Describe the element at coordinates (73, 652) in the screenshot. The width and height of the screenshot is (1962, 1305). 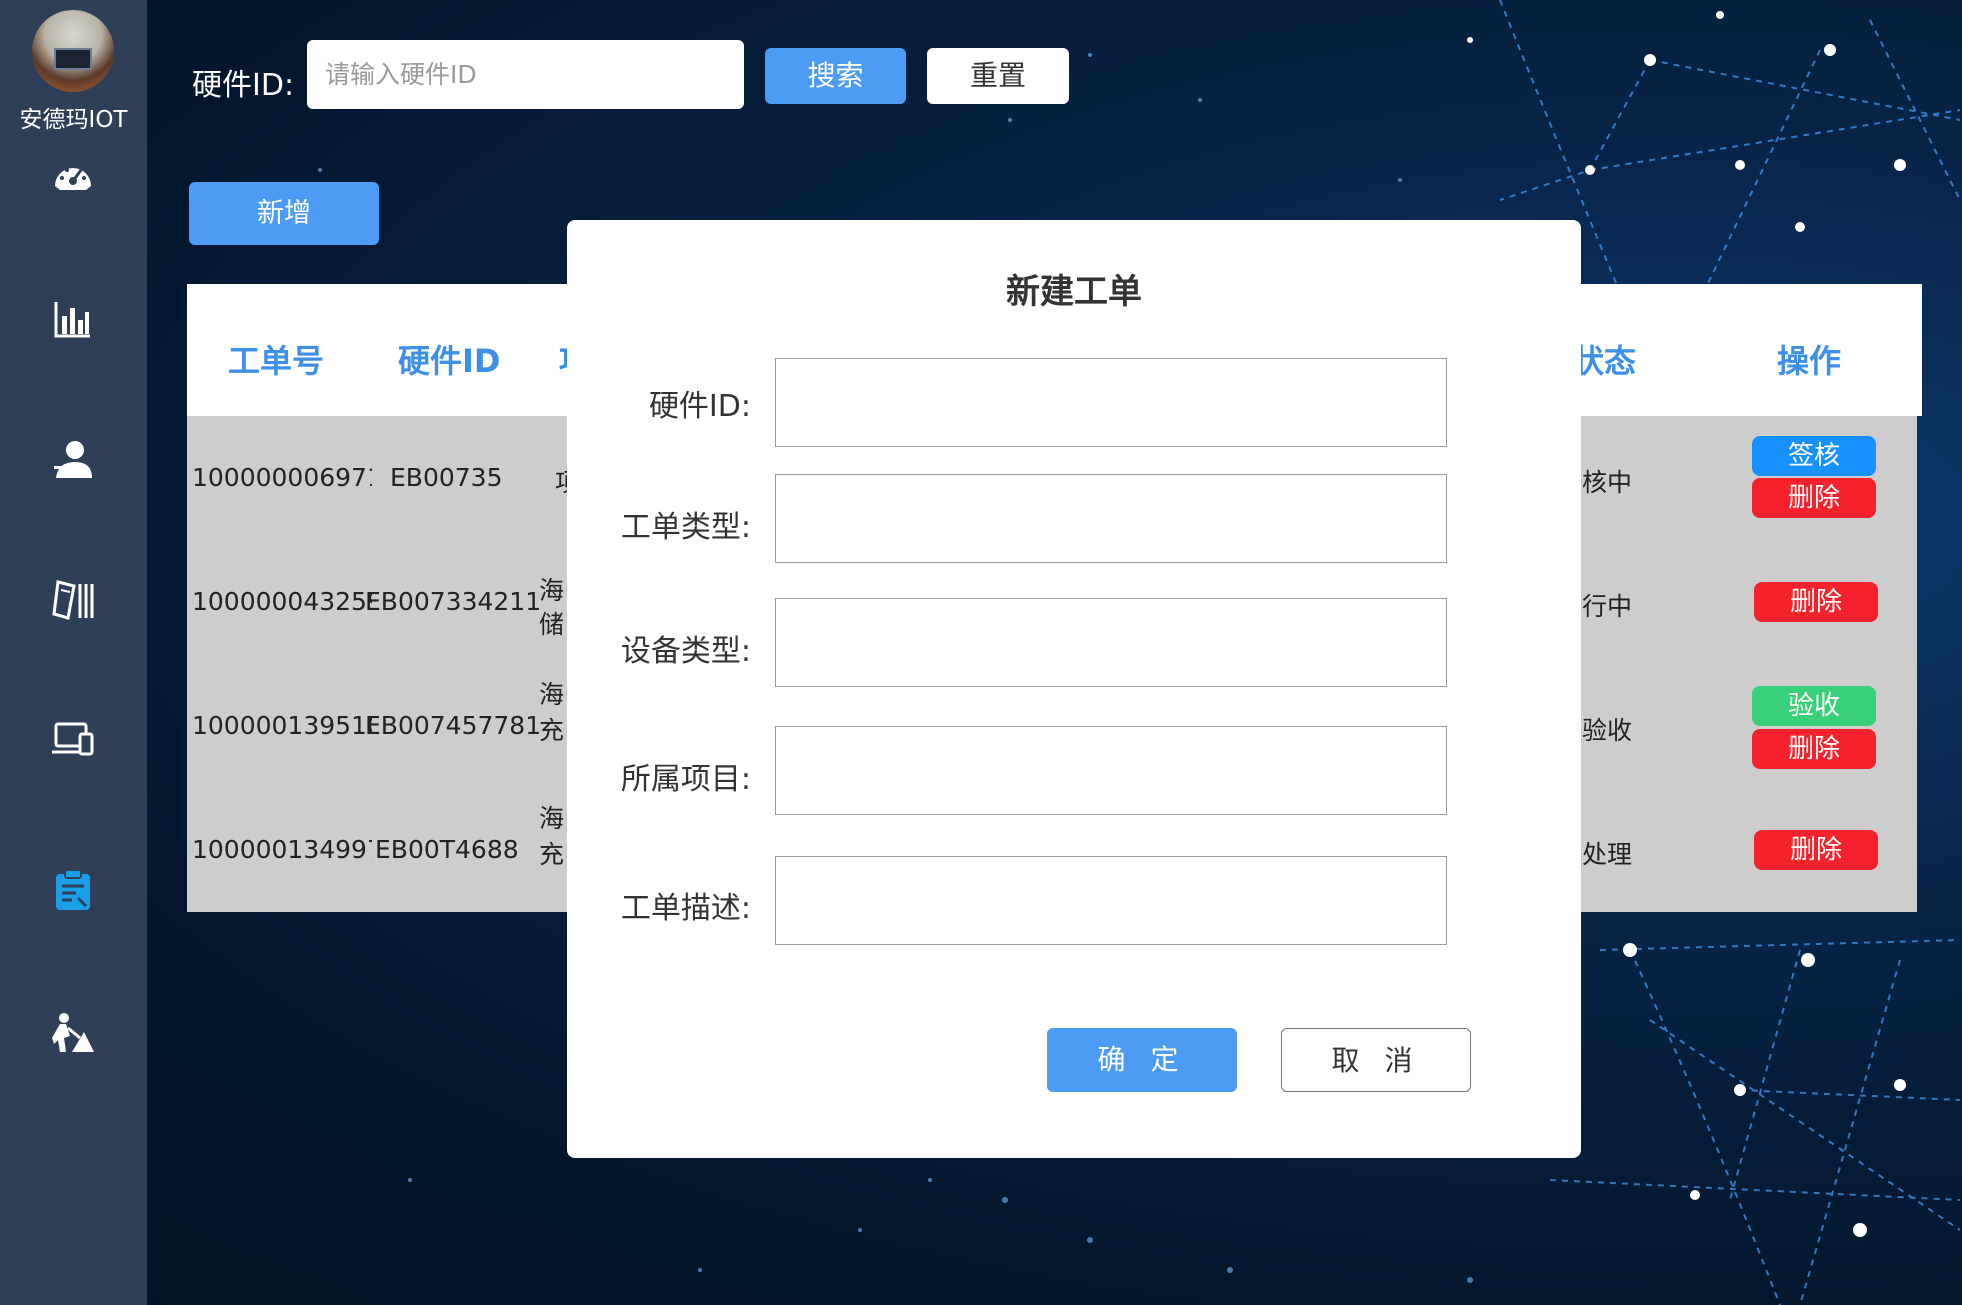
I see `sidebar: 安德玛IOT` at that location.